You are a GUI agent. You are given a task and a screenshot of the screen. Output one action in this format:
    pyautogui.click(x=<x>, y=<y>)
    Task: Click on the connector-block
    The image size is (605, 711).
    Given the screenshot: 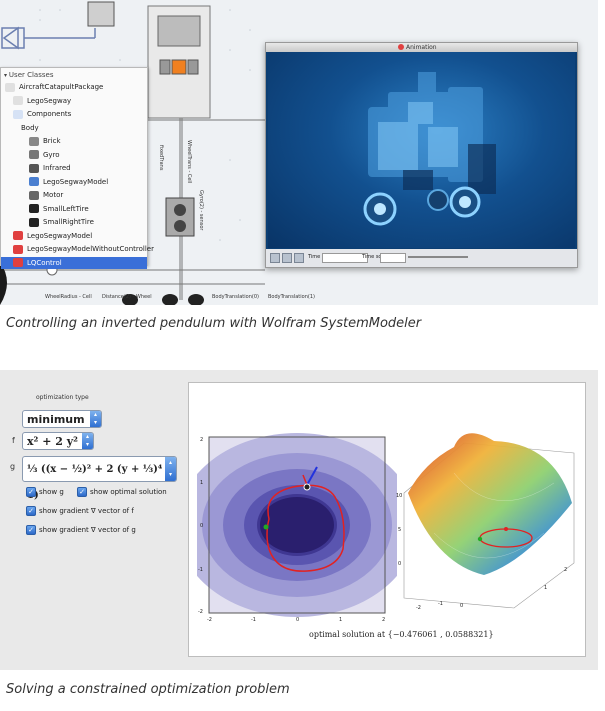 What is the action you would take?
    pyautogui.click(x=101, y=14)
    